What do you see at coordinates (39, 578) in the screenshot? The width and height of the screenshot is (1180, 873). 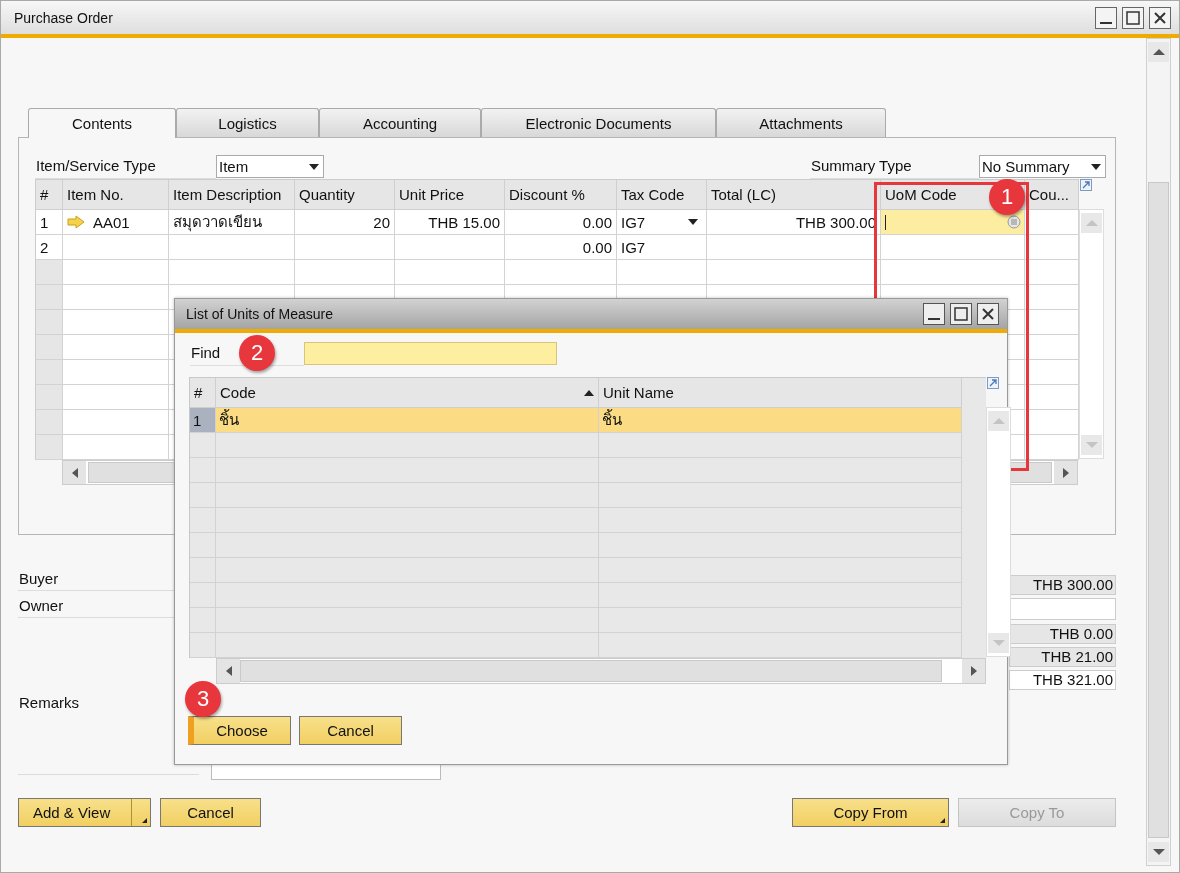 I see `field-label: Buyer` at bounding box center [39, 578].